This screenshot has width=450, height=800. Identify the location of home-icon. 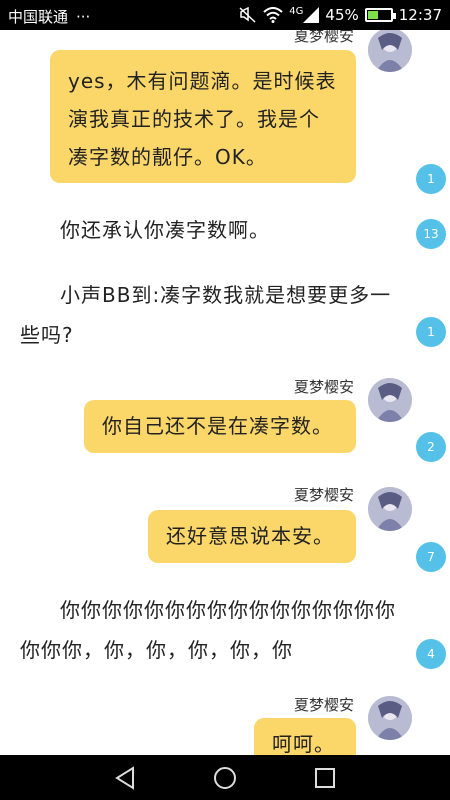
(225, 778).